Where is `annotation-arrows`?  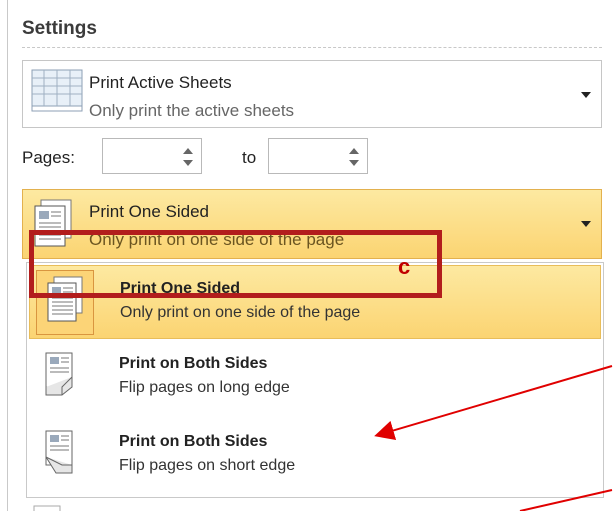
annotation-arrows is located at coordinates (493, 438).